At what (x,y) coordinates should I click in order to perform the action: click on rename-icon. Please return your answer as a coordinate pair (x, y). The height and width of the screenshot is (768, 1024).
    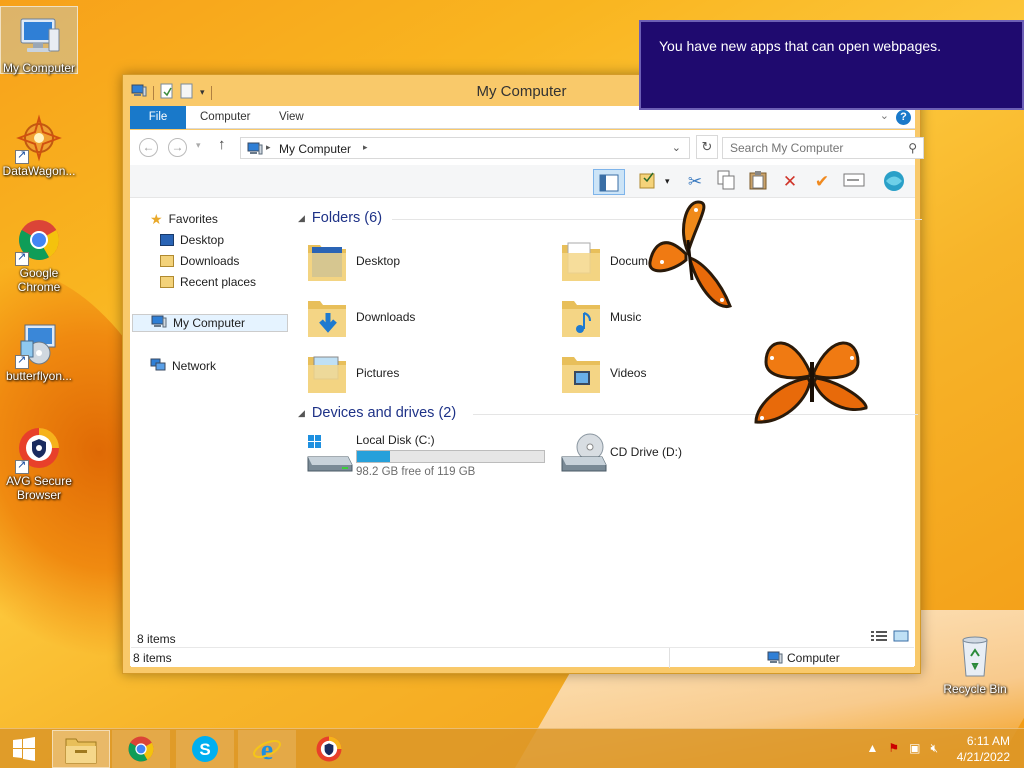
    Looking at the image, I should click on (854, 182).